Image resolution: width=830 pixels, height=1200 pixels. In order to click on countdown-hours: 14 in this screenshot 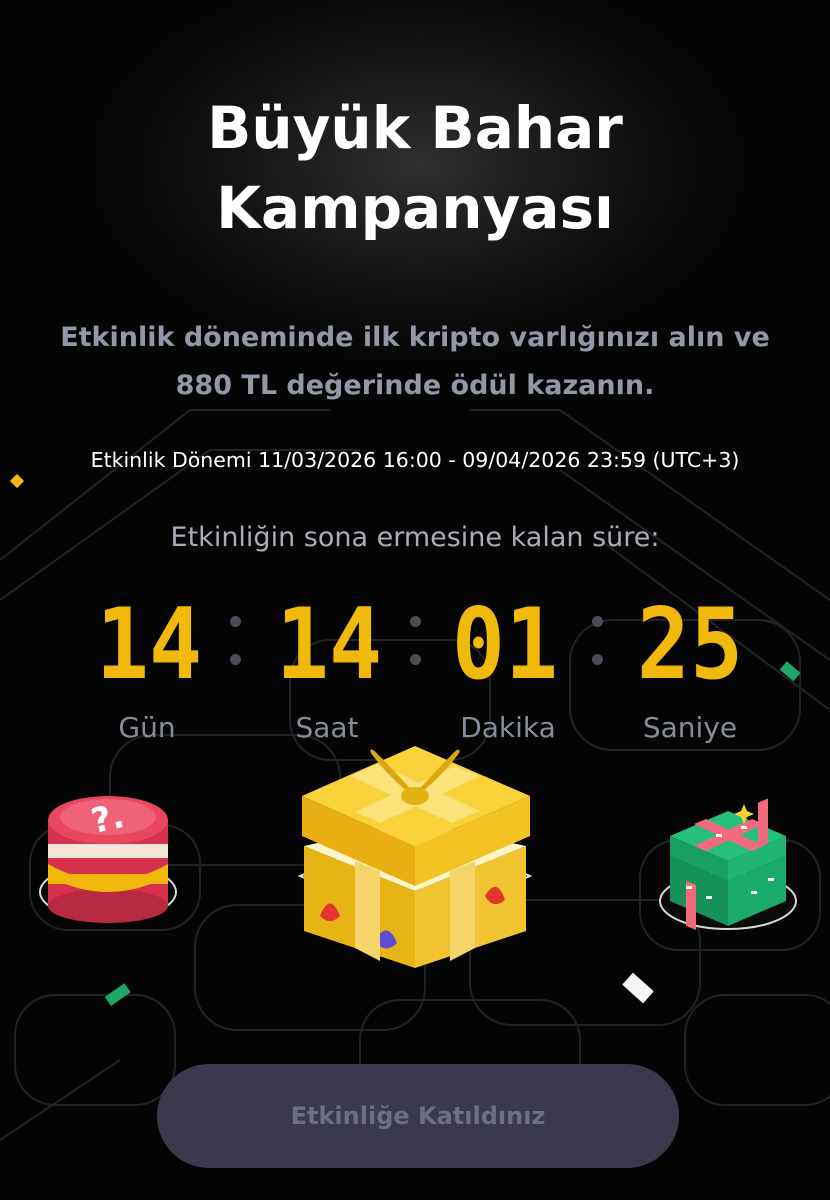, I will do `click(329, 645)`.